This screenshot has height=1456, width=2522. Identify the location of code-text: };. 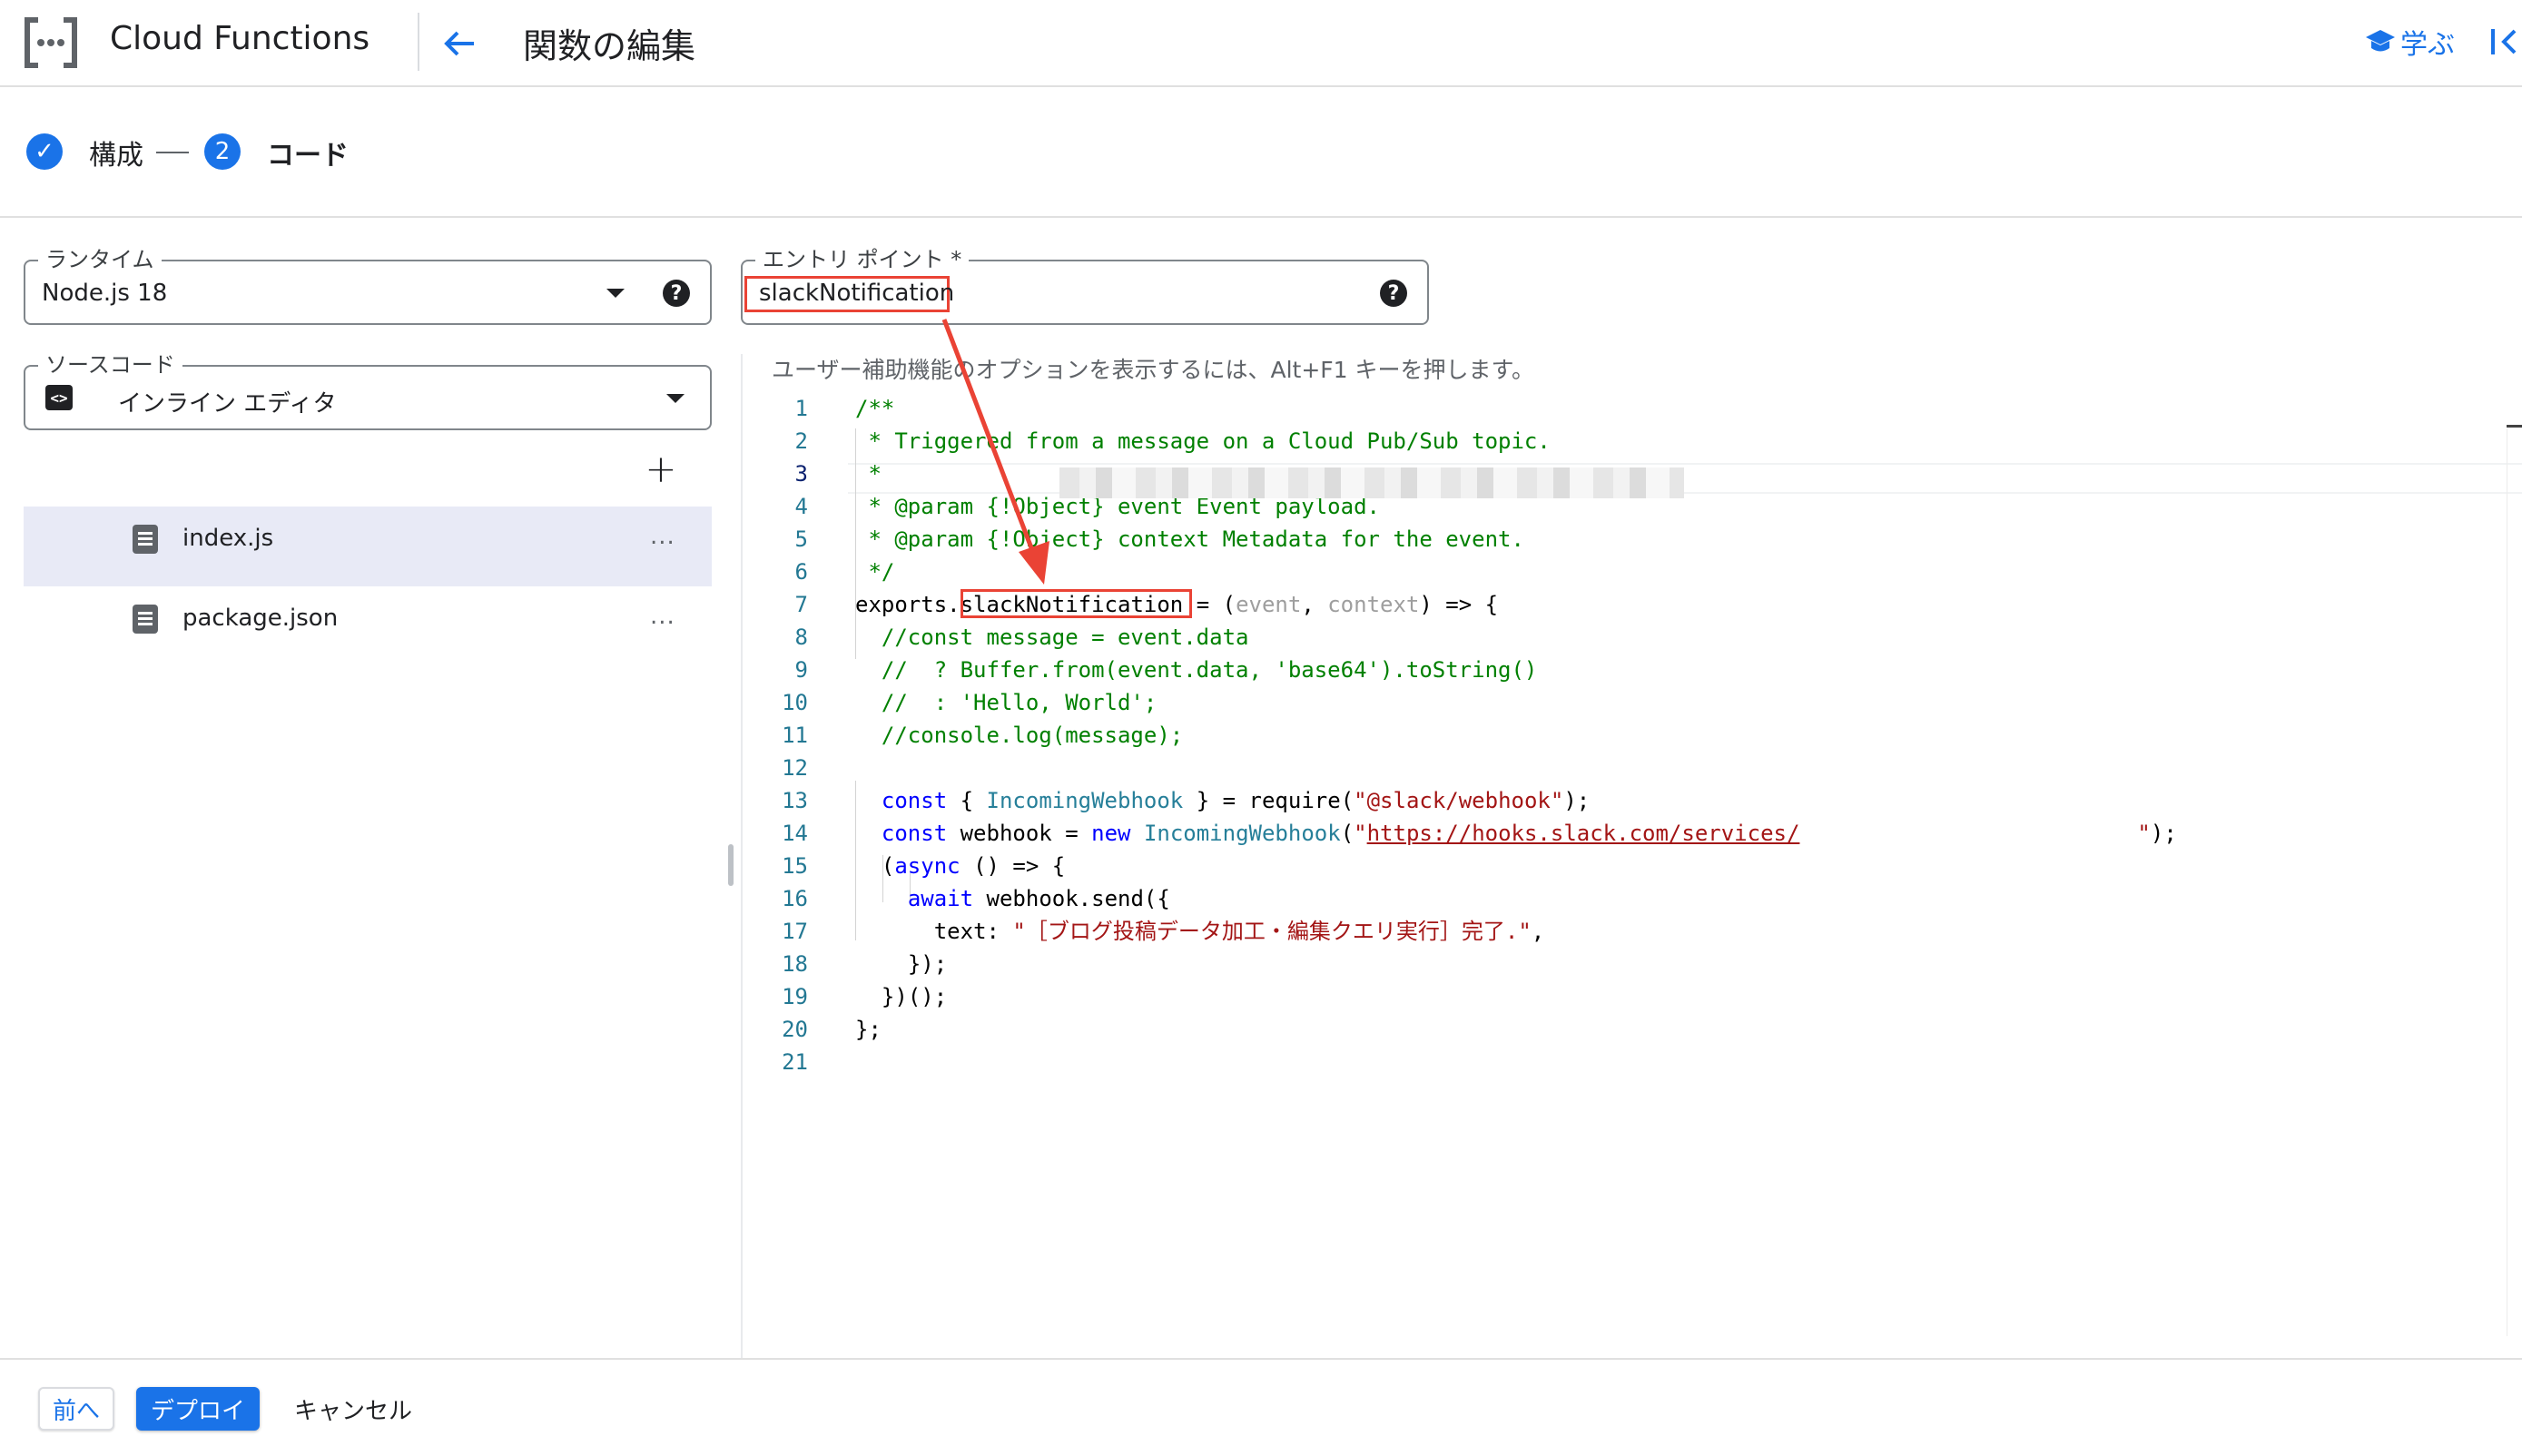
(868, 1029).